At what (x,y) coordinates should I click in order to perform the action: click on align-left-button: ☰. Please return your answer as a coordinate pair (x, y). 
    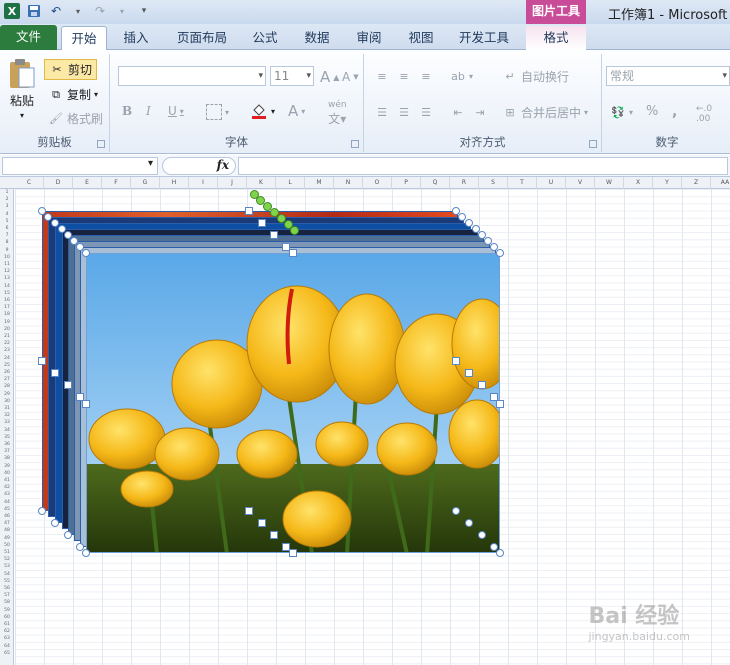
    Looking at the image, I should click on (382, 112).